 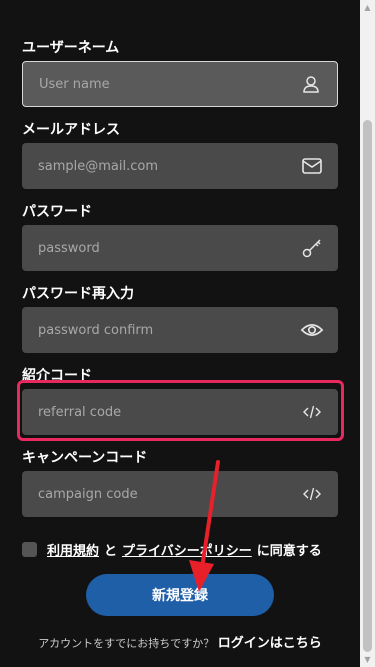 What do you see at coordinates (312, 166) in the screenshot?
I see `mail-icon` at bounding box center [312, 166].